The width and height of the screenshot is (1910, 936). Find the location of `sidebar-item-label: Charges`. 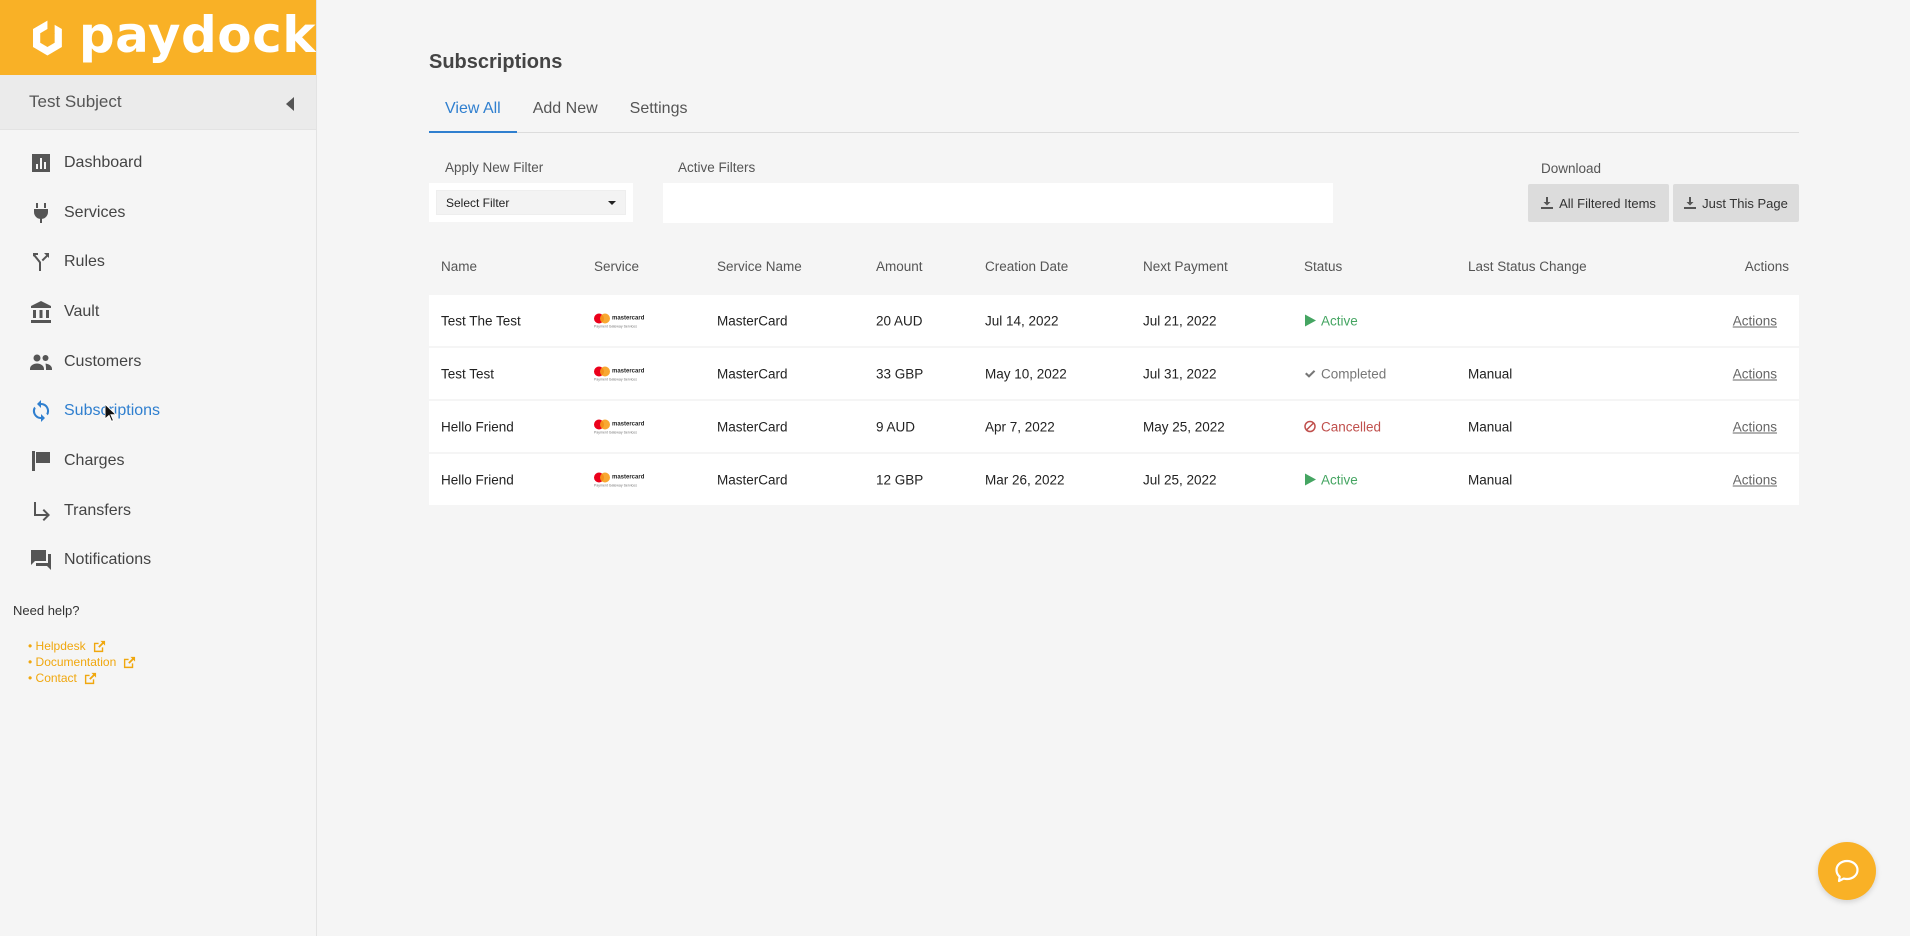

sidebar-item-label: Charges is located at coordinates (94, 460).